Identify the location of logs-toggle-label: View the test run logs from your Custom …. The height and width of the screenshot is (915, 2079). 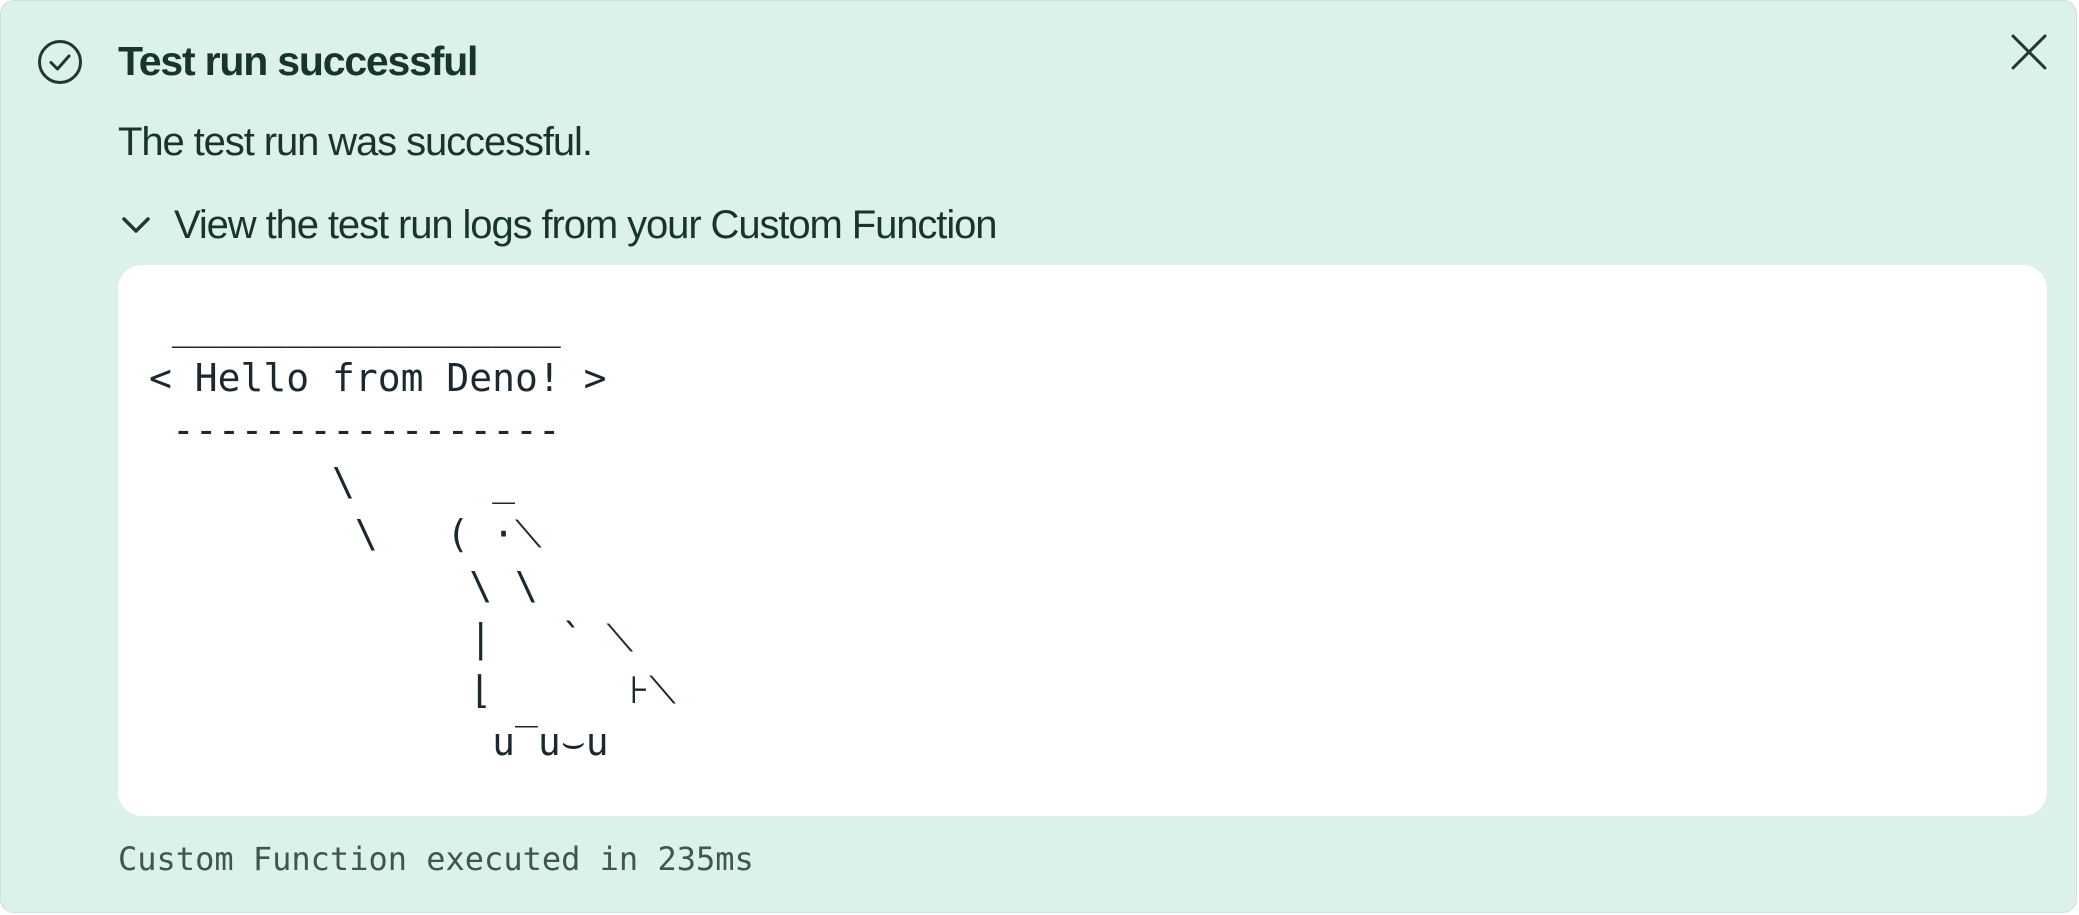
(586, 225).